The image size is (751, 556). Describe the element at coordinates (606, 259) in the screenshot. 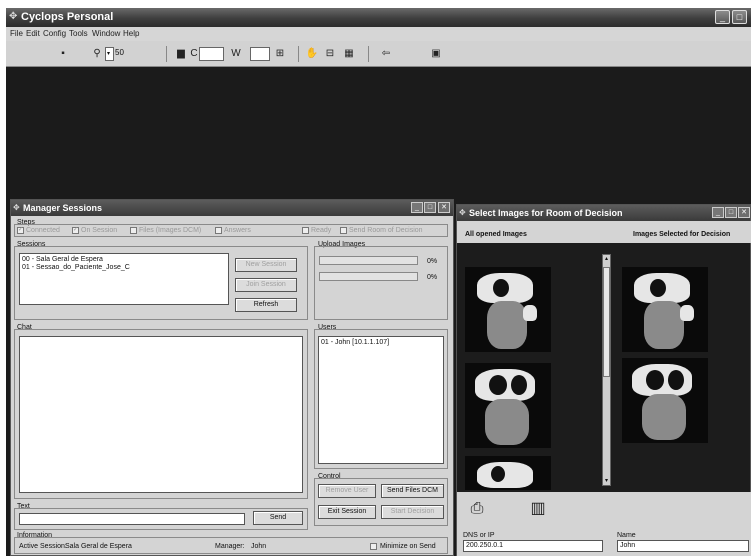

I see `scroll-up-icon: ▴` at that location.